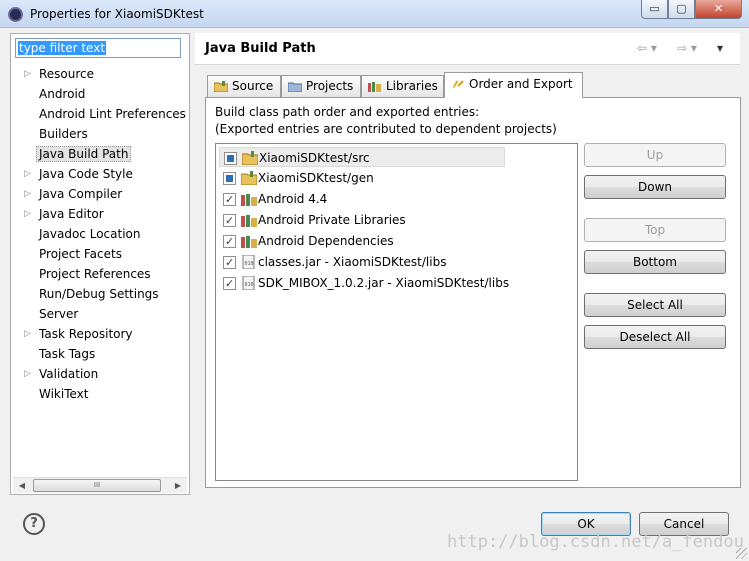 The width and height of the screenshot is (749, 561). I want to click on maximize-button: ▢, so click(681, 9).